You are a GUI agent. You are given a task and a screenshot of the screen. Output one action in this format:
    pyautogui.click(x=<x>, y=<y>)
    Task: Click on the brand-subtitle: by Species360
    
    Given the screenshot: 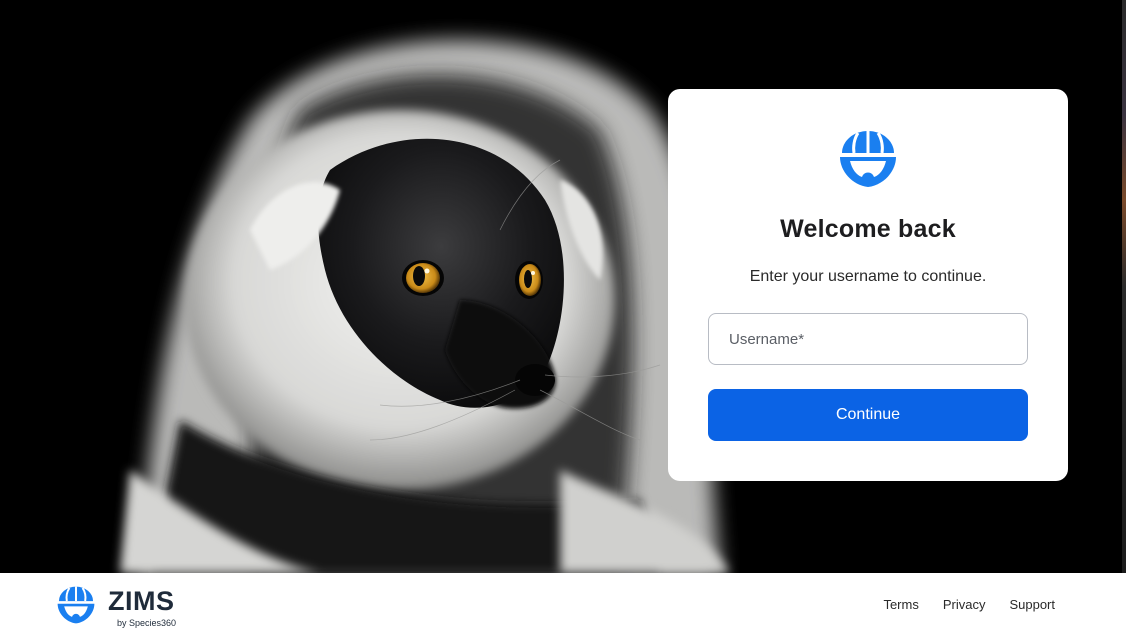 What is the action you would take?
    pyautogui.click(x=147, y=623)
    